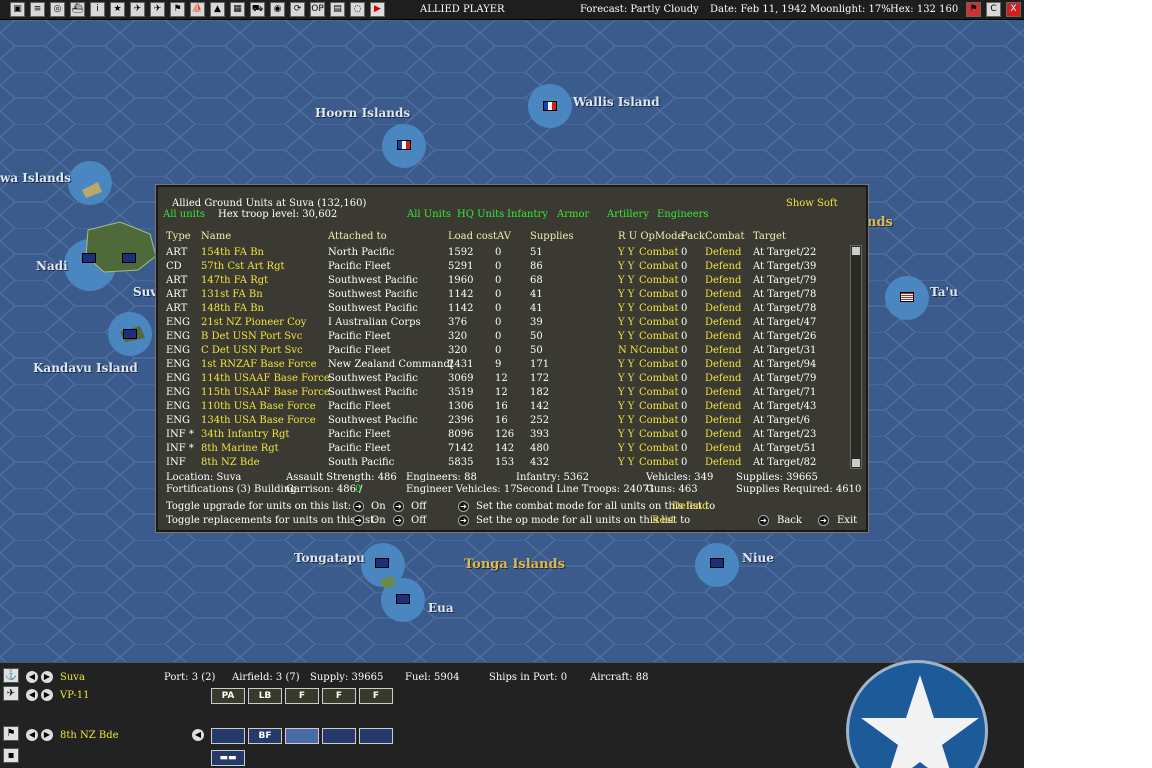 The width and height of the screenshot is (1152, 768). What do you see at coordinates (228, 758) in the screenshot?
I see `ship-unit-icon: ▬▬` at bounding box center [228, 758].